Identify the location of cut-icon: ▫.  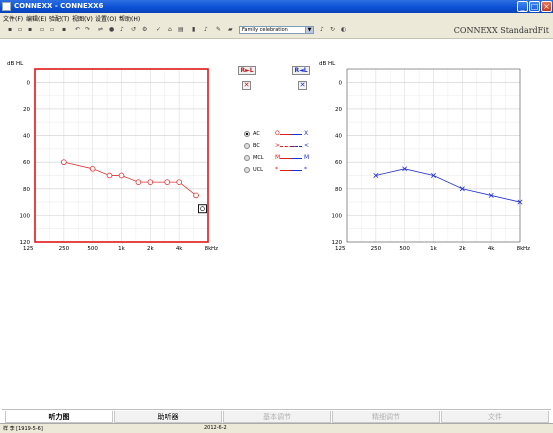
(43, 30).